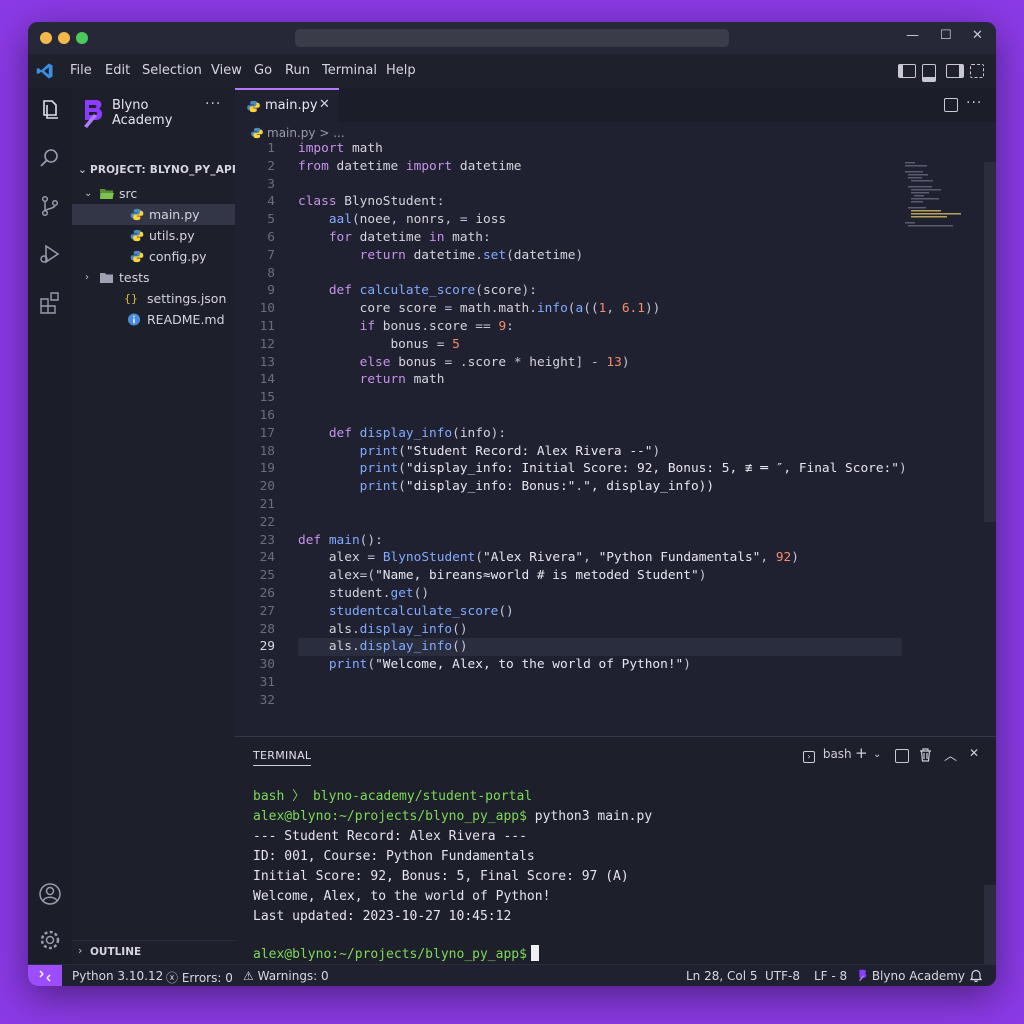 This screenshot has height=1024, width=1024. I want to click on tree-file-main-py: main.py, so click(153, 214).